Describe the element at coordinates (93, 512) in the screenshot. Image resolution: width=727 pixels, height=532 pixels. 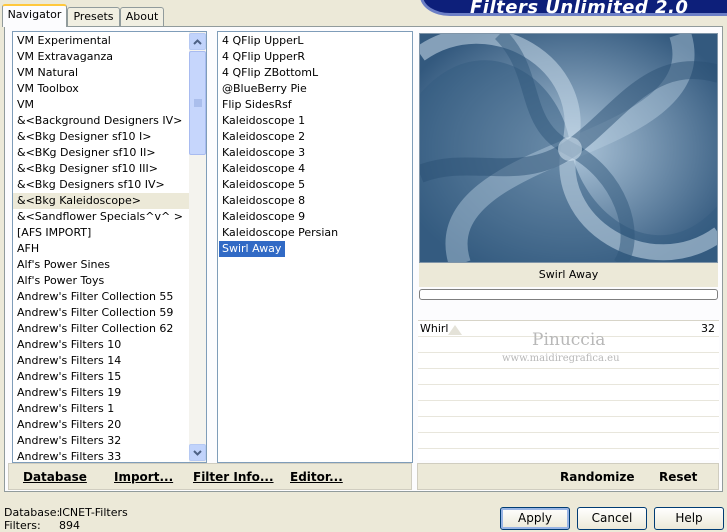
I see `database-status-value: ICNET-Filters` at that location.